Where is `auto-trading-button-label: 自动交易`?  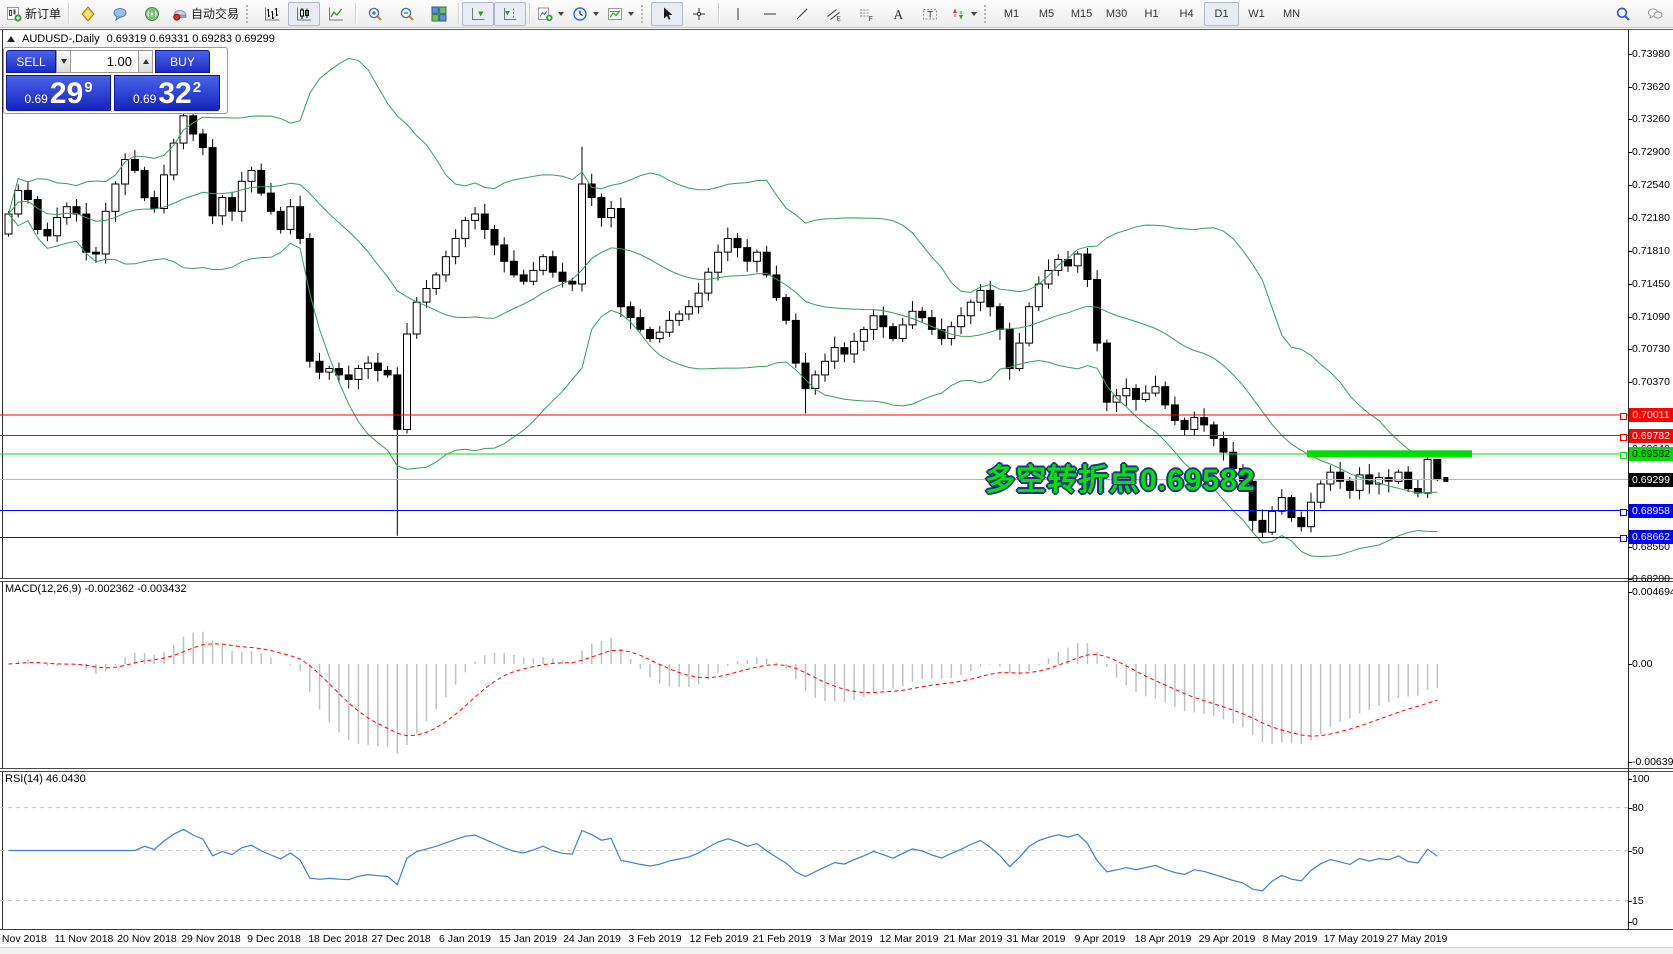 auto-trading-button-label: 自动交易 is located at coordinates (215, 14).